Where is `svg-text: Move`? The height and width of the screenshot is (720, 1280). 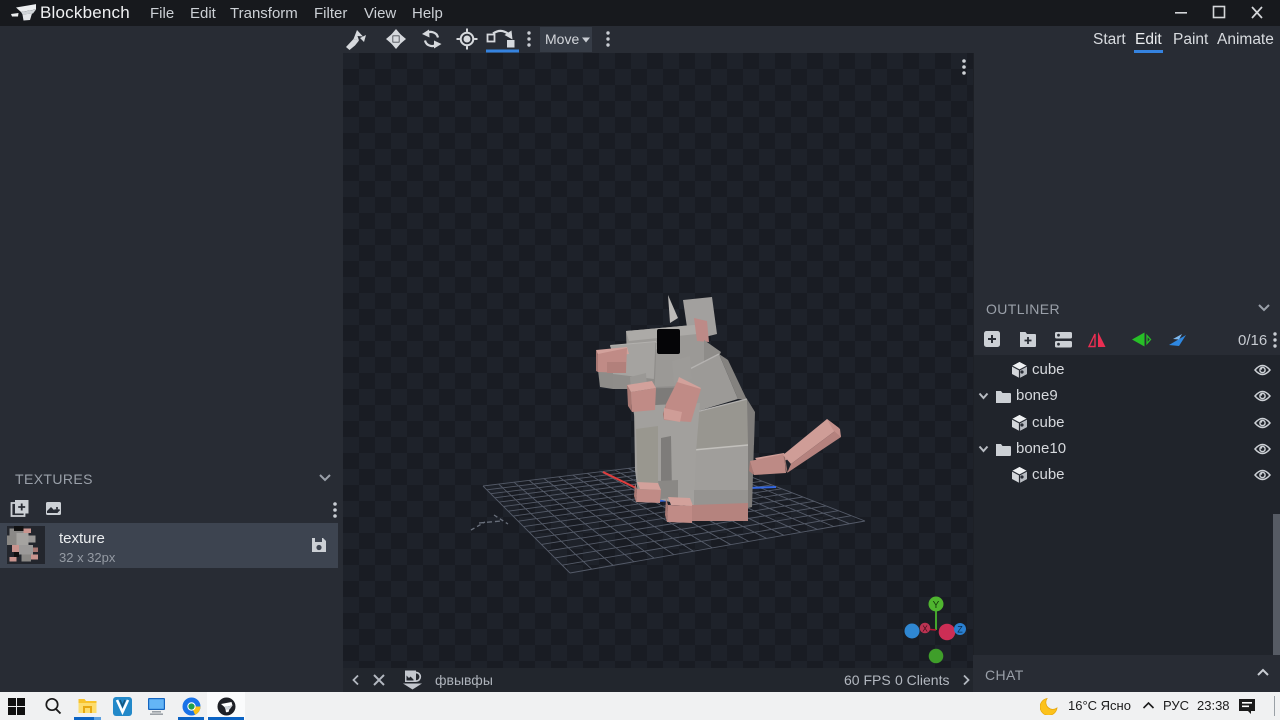
svg-text: Move is located at coordinates (562, 39).